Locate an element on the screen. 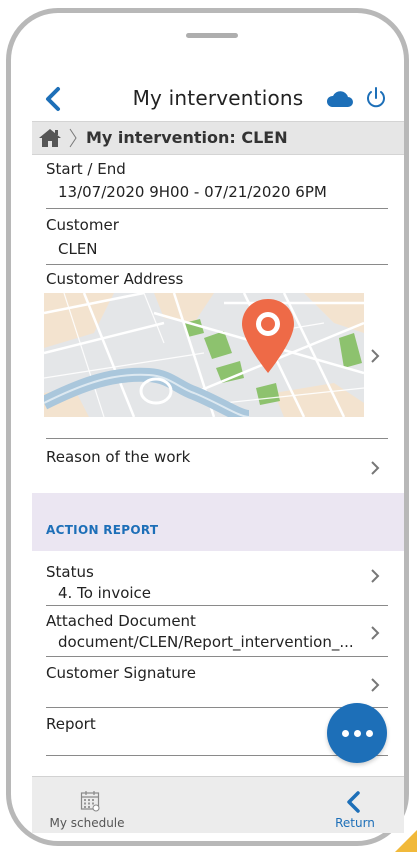 The image size is (417, 852). action-report-header: ACTION REPORT is located at coordinates (218, 522).